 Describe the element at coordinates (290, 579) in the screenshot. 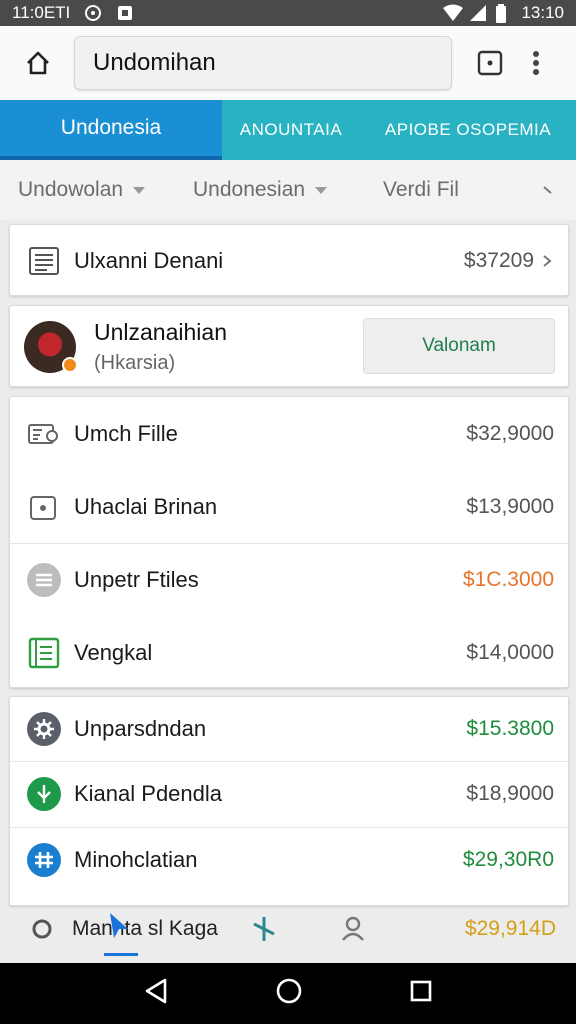

I see `list-item: Unpetr Ftiles $1C.3000` at that location.